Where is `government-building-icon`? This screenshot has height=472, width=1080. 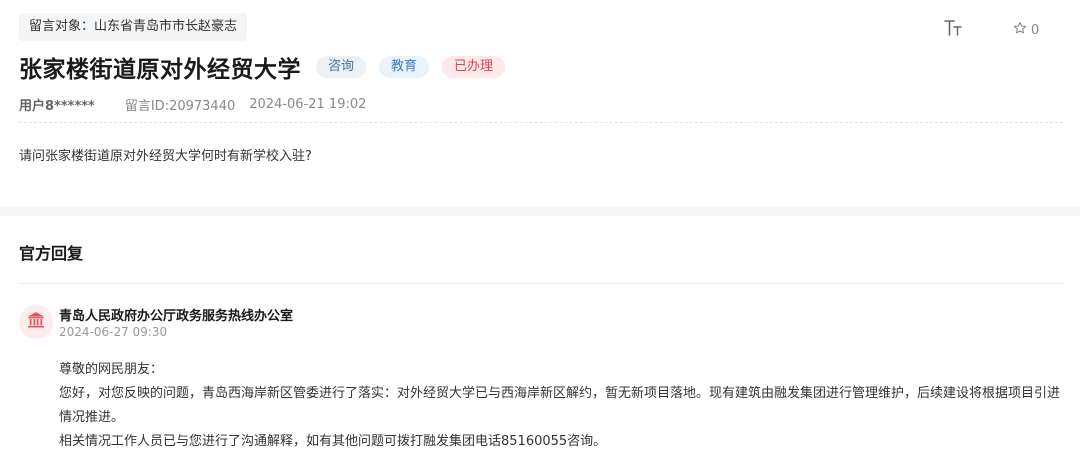
government-building-icon is located at coordinates (36, 322).